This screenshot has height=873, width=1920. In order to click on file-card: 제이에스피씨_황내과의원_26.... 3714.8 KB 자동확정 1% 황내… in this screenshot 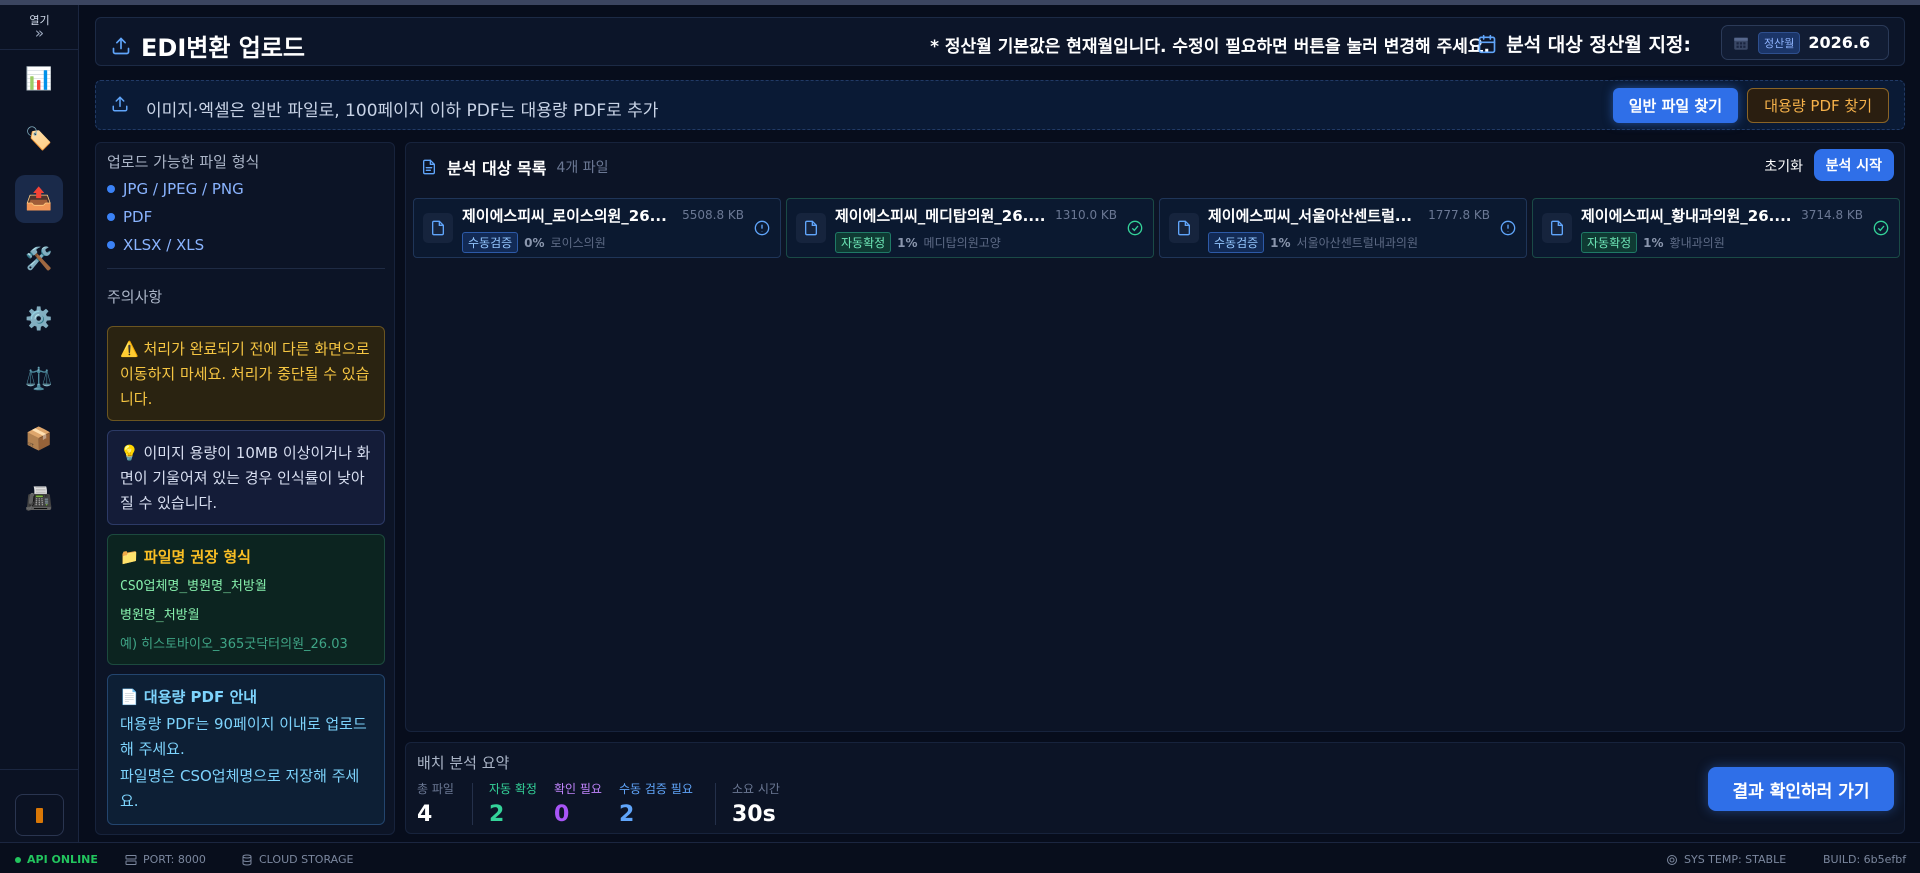, I will do `click(1716, 228)`.